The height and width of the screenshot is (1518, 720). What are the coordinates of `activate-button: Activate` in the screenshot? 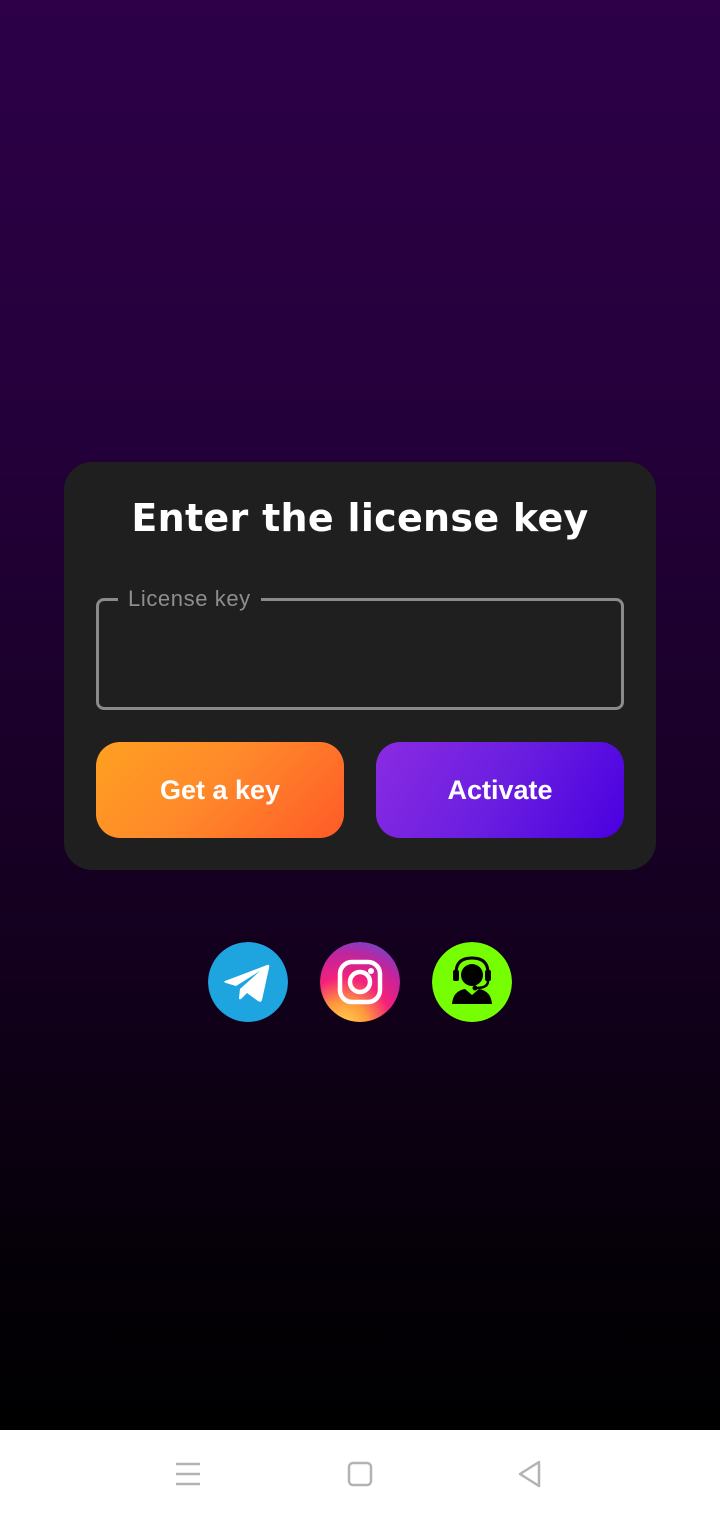 It's located at (500, 790).